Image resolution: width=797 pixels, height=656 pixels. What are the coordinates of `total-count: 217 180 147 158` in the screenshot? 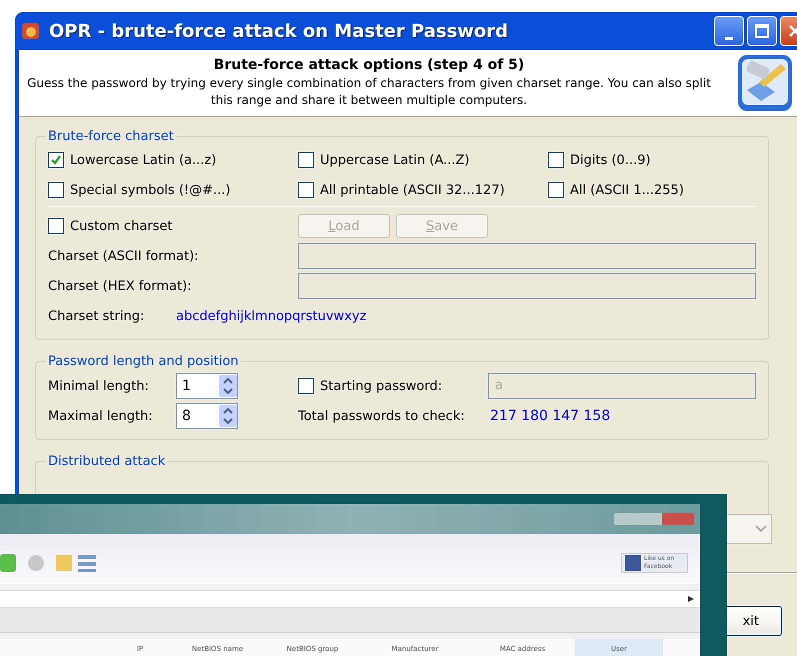 It's located at (550, 416).